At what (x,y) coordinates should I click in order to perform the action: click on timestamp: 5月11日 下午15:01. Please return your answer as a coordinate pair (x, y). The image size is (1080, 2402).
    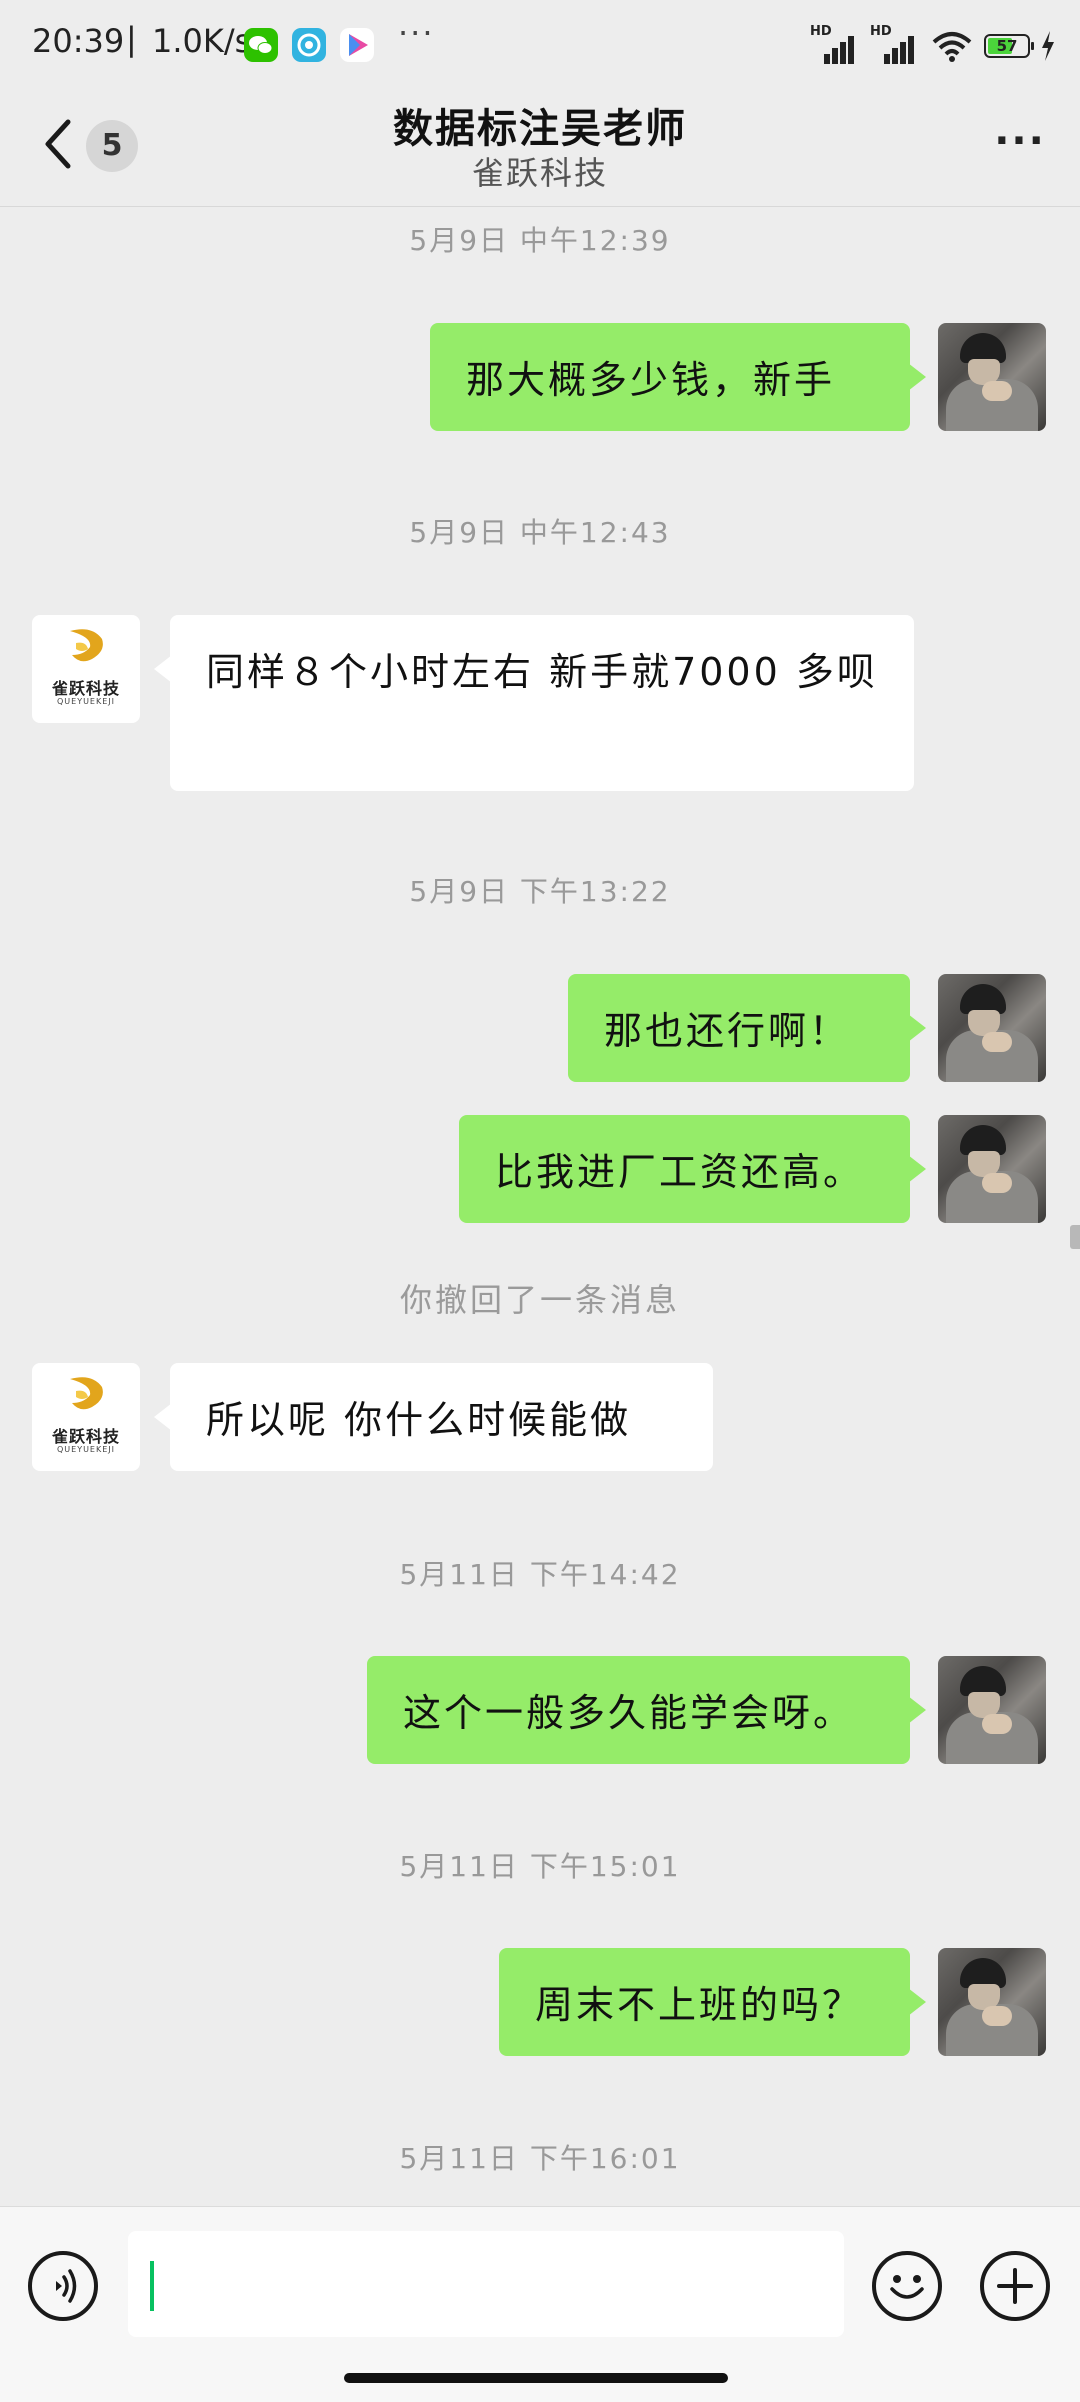
    Looking at the image, I should click on (540, 1866).